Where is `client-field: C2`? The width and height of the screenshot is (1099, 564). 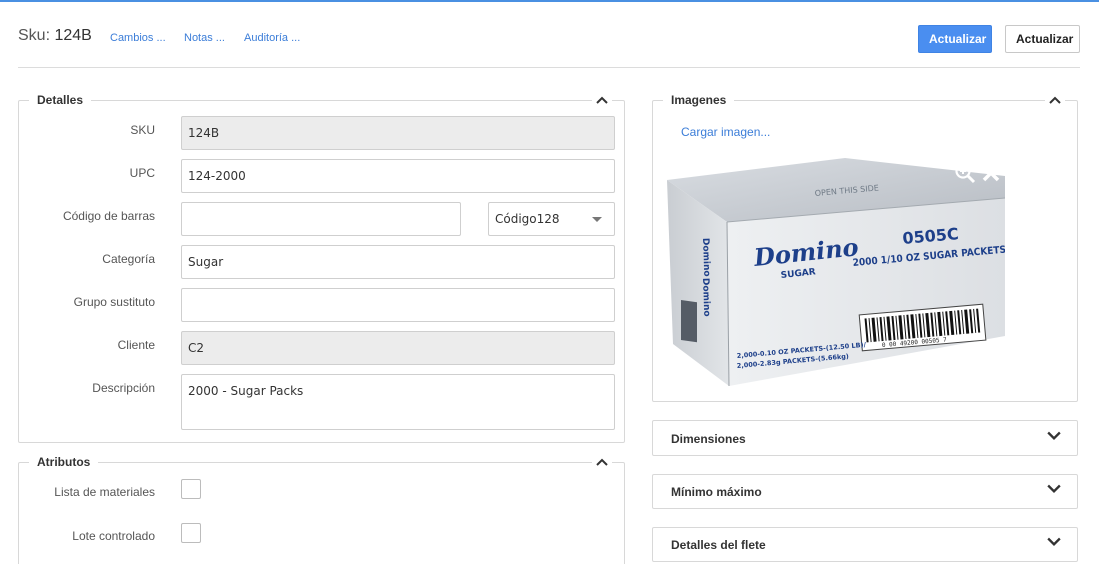
client-field: C2 is located at coordinates (398, 348).